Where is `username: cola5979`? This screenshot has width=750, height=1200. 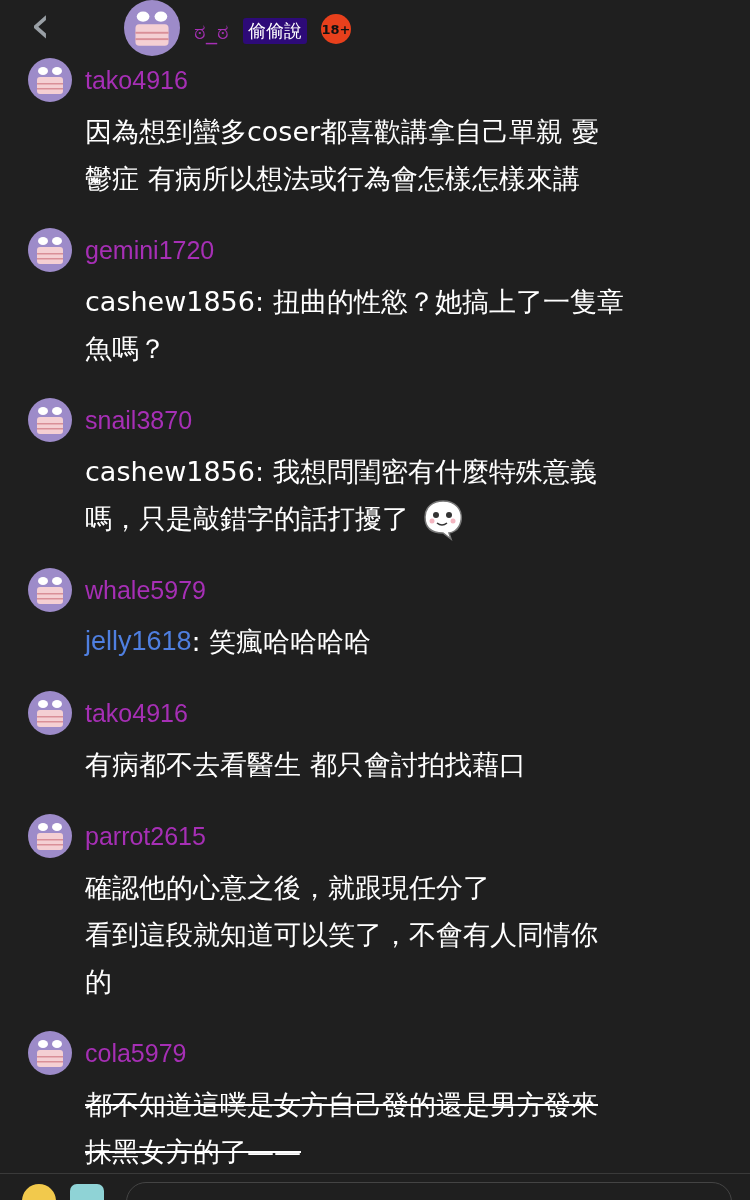 username: cola5979 is located at coordinates (136, 1053).